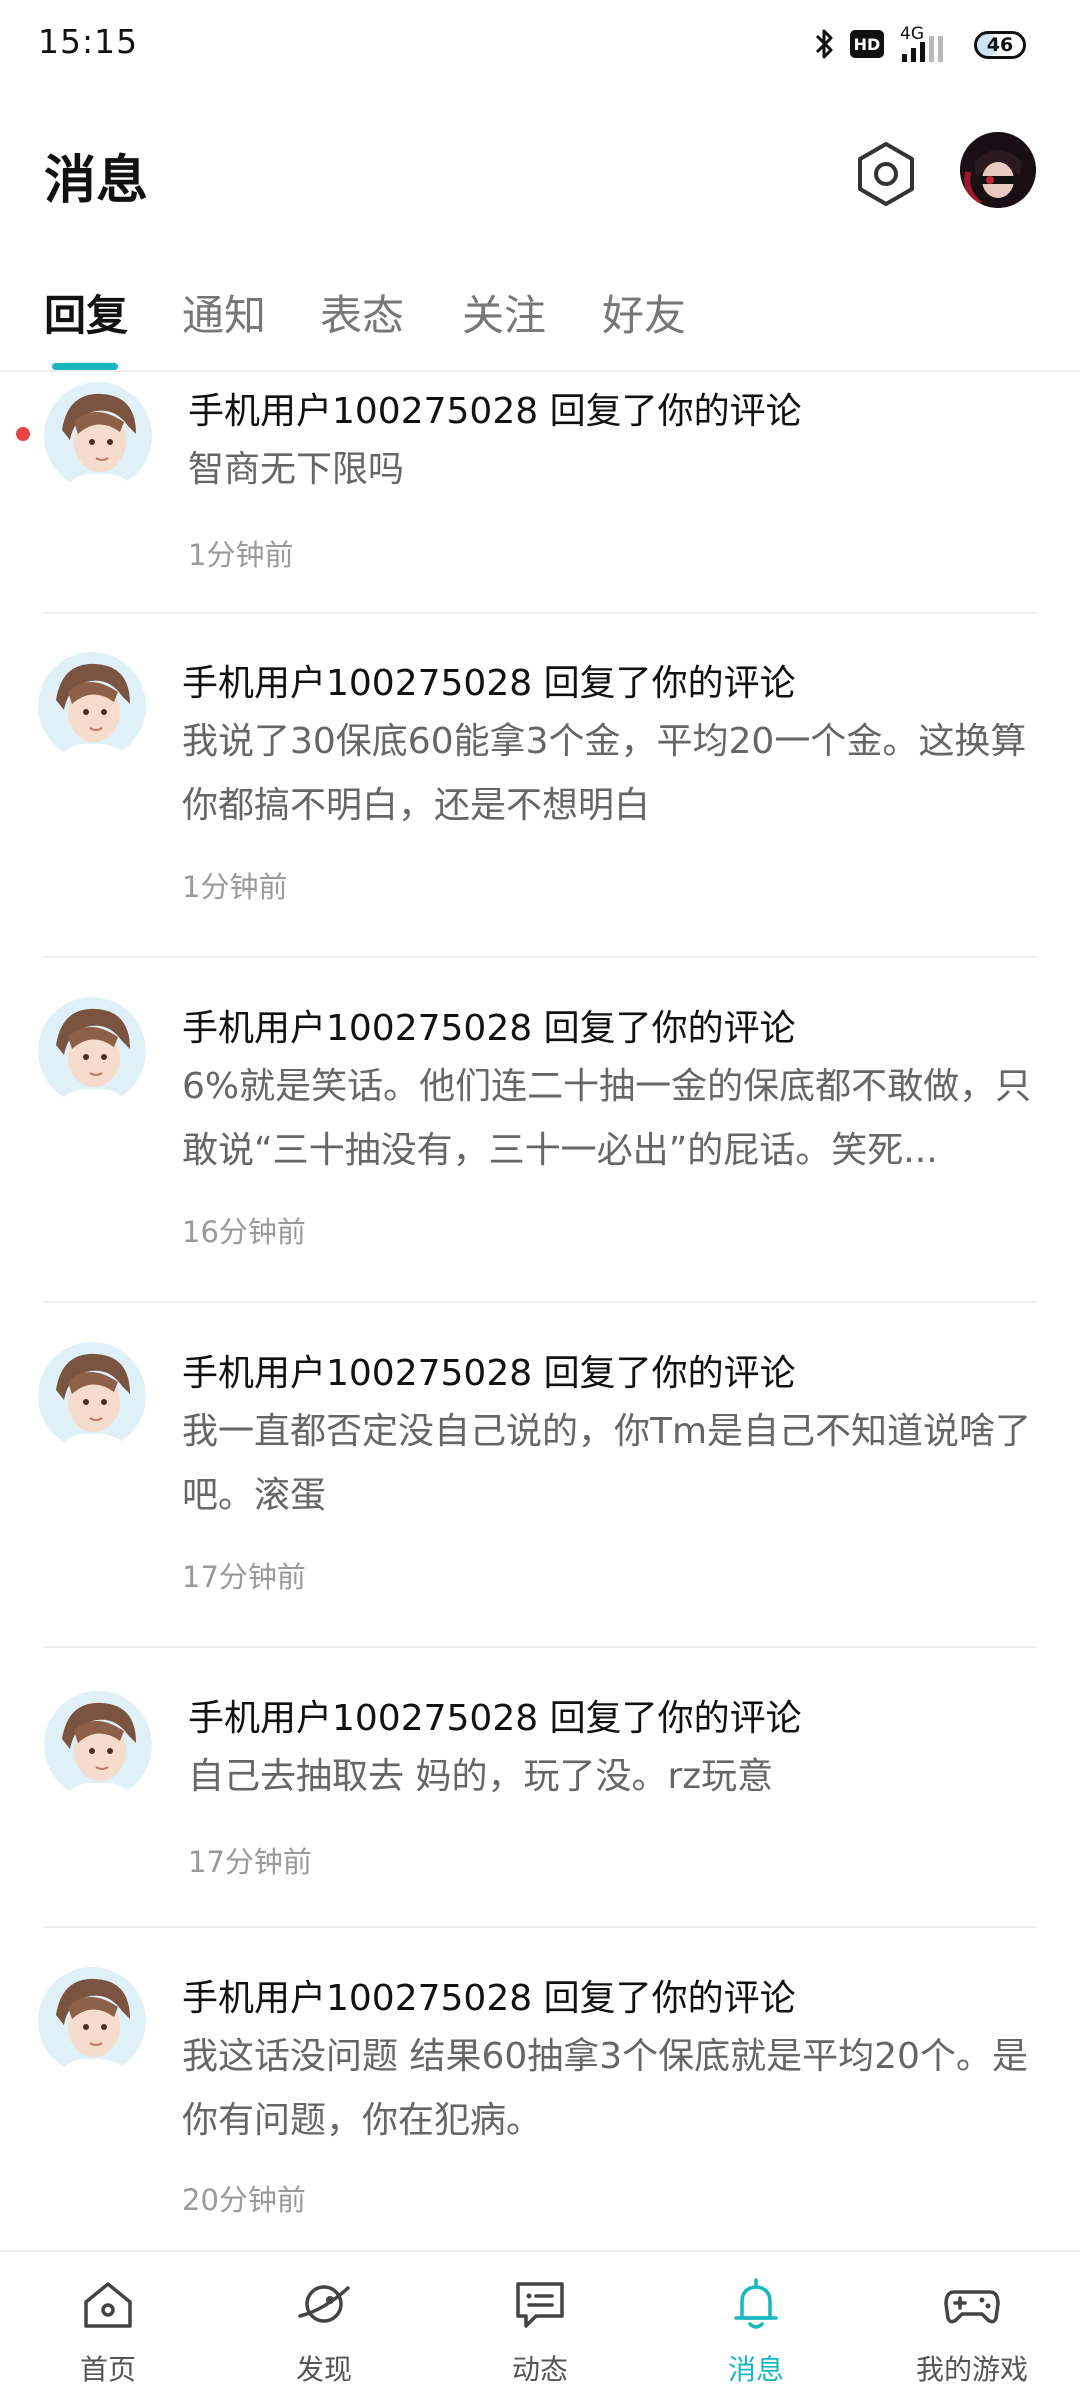 The width and height of the screenshot is (1080, 2400). I want to click on nav-discover: 发现, so click(324, 2326).